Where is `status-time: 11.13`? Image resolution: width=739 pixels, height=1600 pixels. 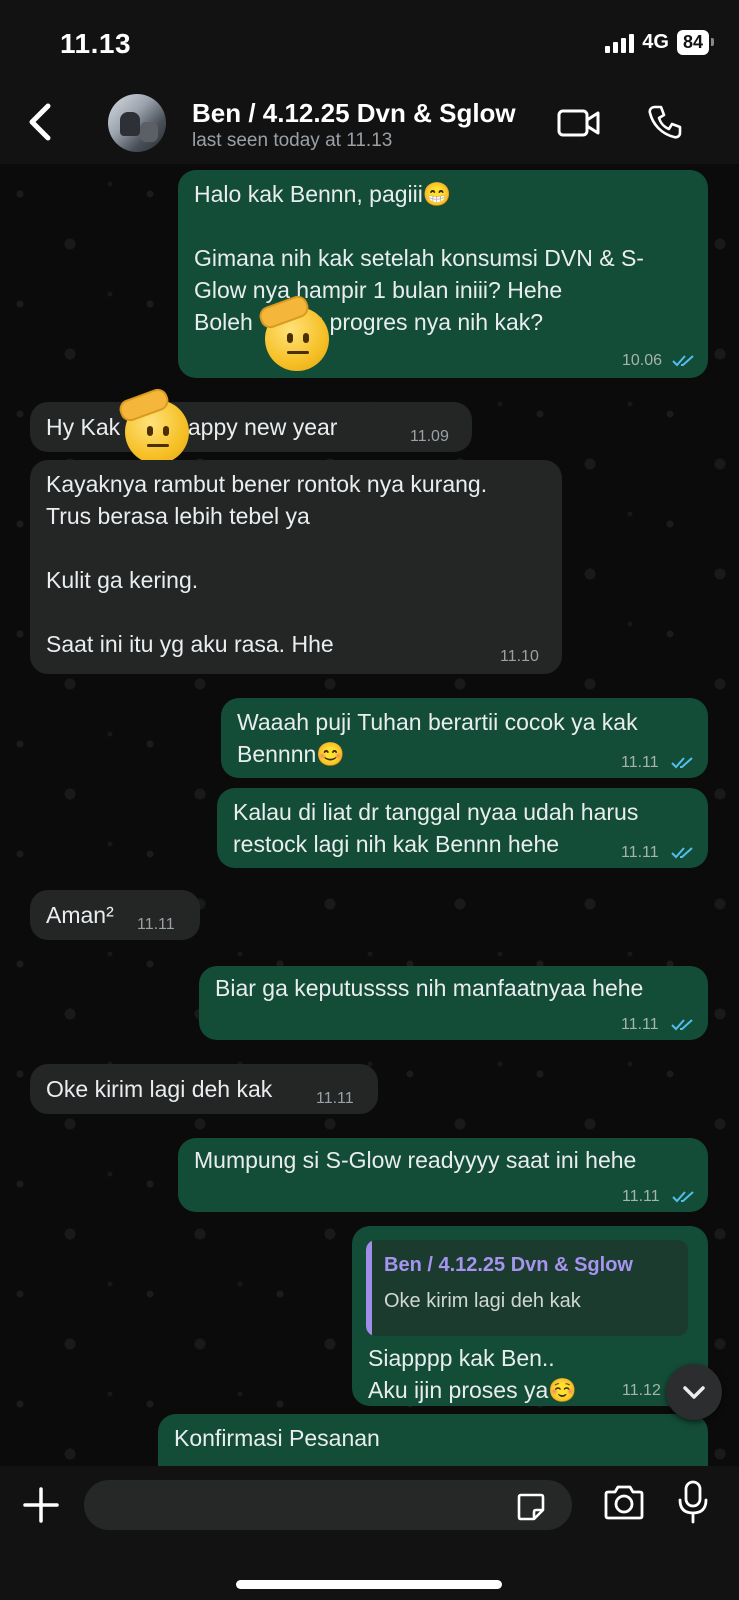
status-time: 11.13 is located at coordinates (96, 43).